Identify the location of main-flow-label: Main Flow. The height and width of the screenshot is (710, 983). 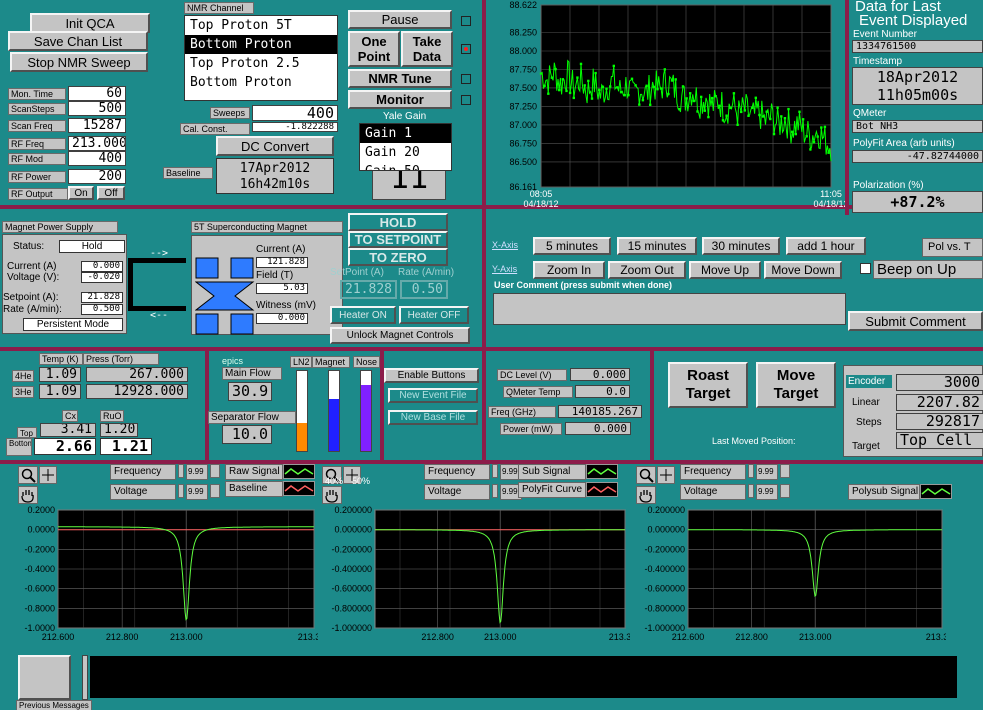
(252, 373).